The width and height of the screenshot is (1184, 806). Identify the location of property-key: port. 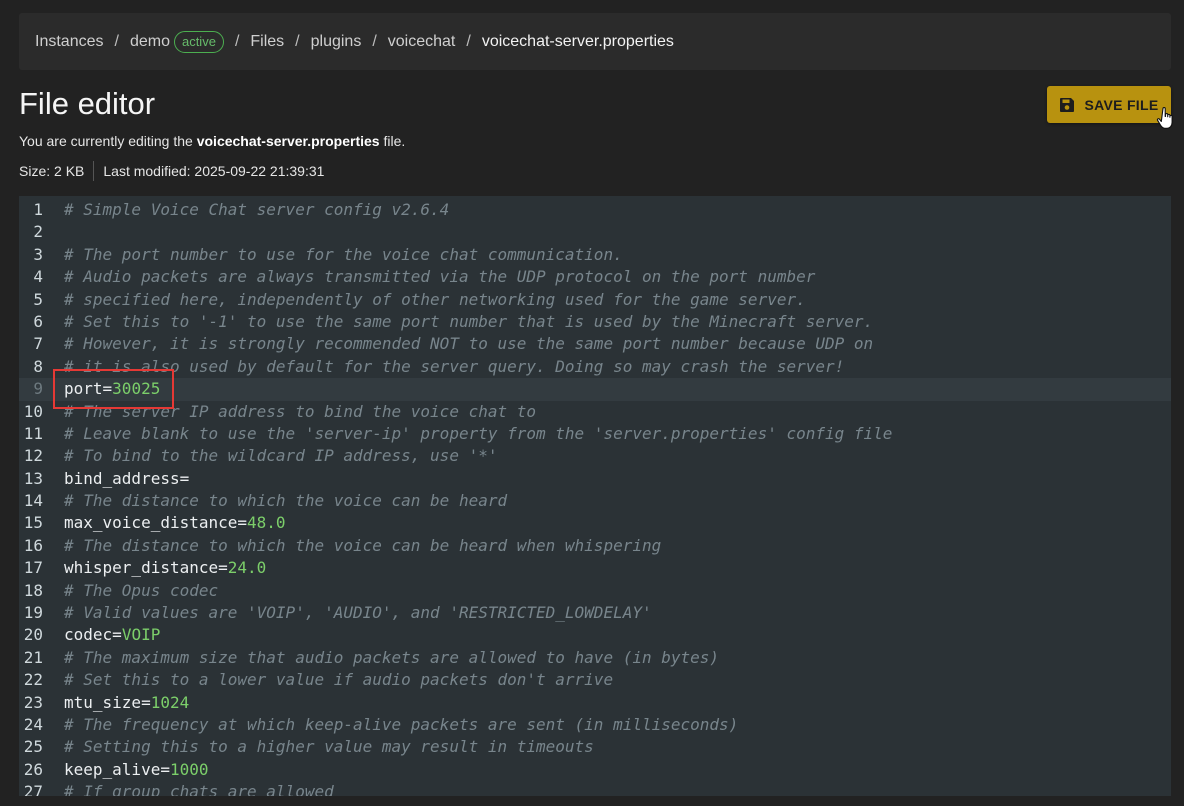
(83, 389).